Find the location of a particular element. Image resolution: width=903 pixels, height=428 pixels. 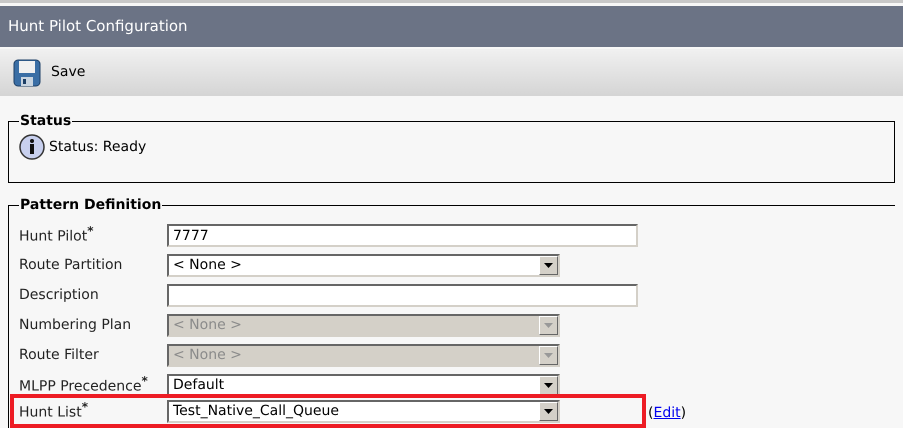

dropdown: < None > is located at coordinates (363, 265).